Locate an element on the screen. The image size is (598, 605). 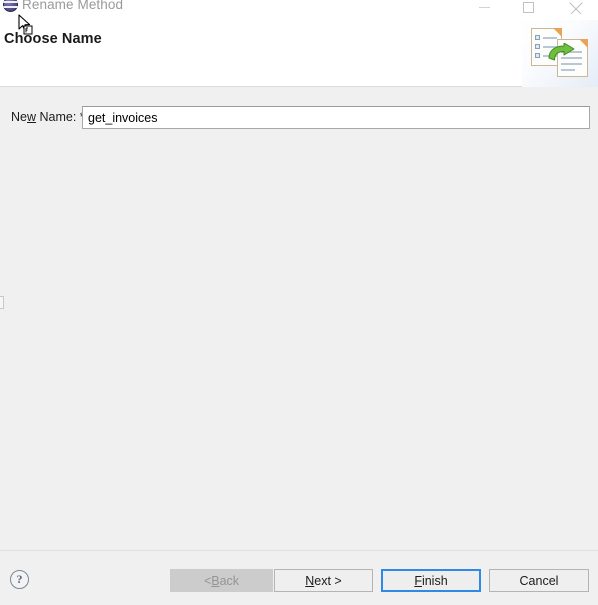
eclipse-oval-icon is located at coordinates (10, 6).